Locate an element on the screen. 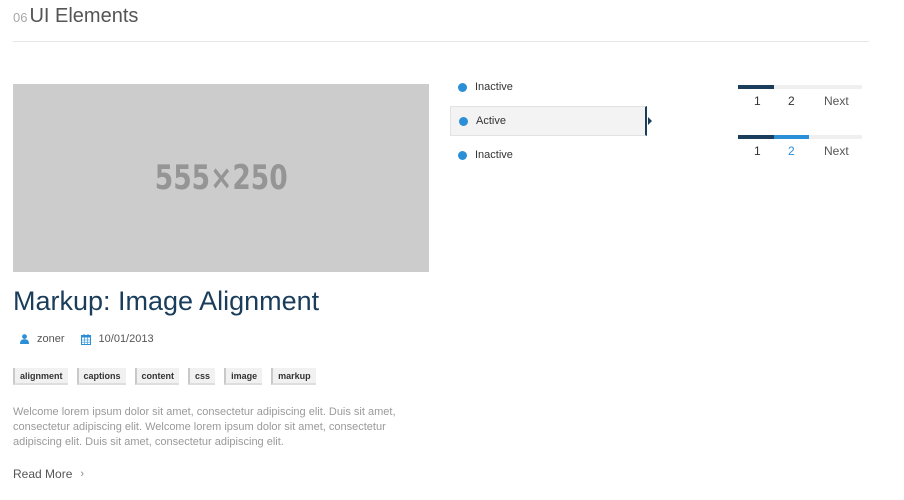  tag-alignment: alignment is located at coordinates (40, 376).